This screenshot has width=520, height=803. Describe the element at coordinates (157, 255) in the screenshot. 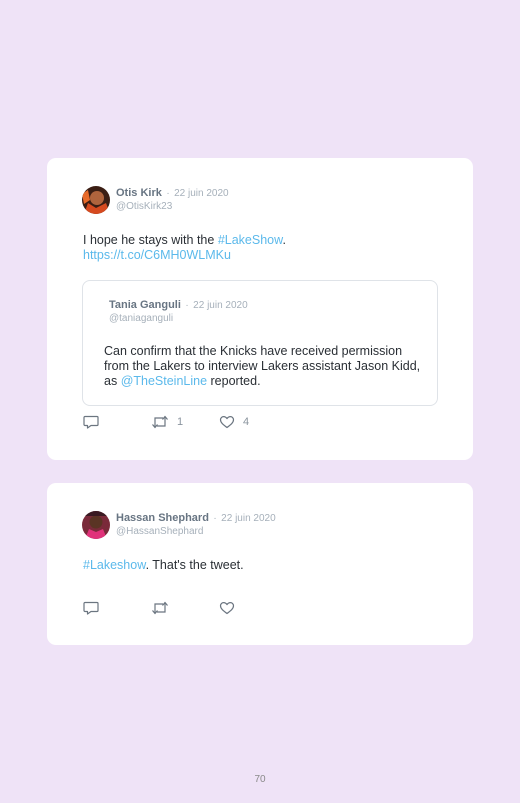

I see `tweet-url-link: https://t.co/C6MH0WLMKu` at that location.